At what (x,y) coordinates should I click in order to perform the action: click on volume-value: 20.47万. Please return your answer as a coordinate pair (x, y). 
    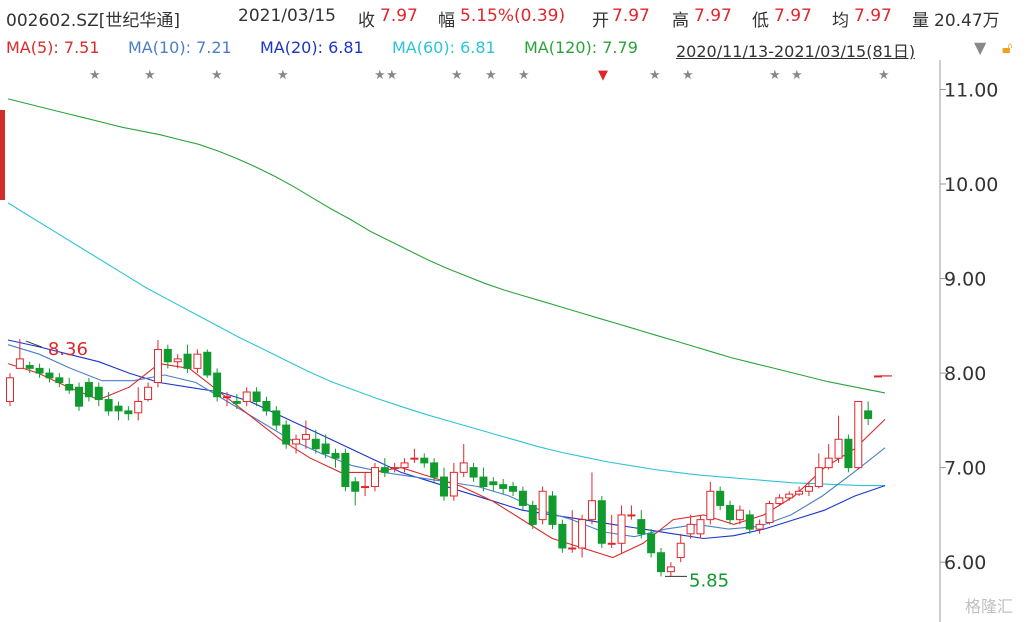
    Looking at the image, I should click on (967, 21).